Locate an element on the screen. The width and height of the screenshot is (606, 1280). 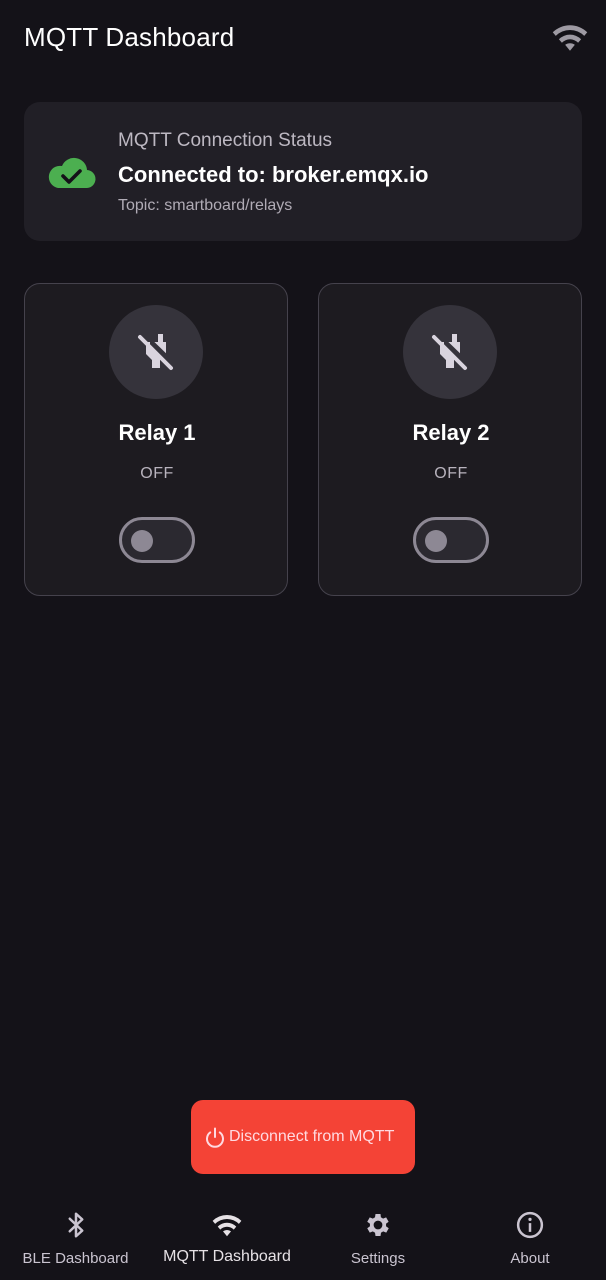
nav-label: Settings is located at coordinates (378, 1258).